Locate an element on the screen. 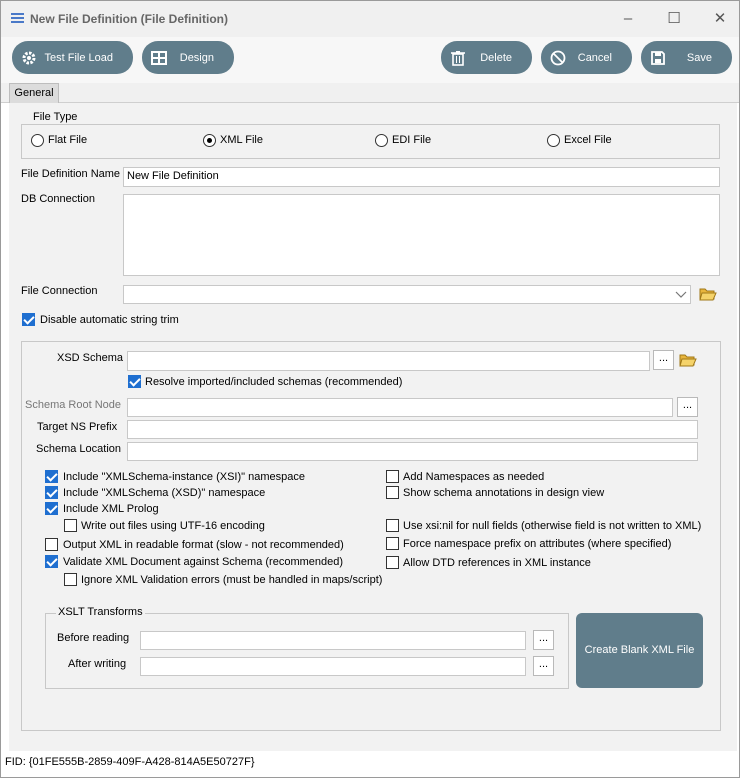  add-namespaces-label: Add Namespaces as needed is located at coordinates (474, 477).